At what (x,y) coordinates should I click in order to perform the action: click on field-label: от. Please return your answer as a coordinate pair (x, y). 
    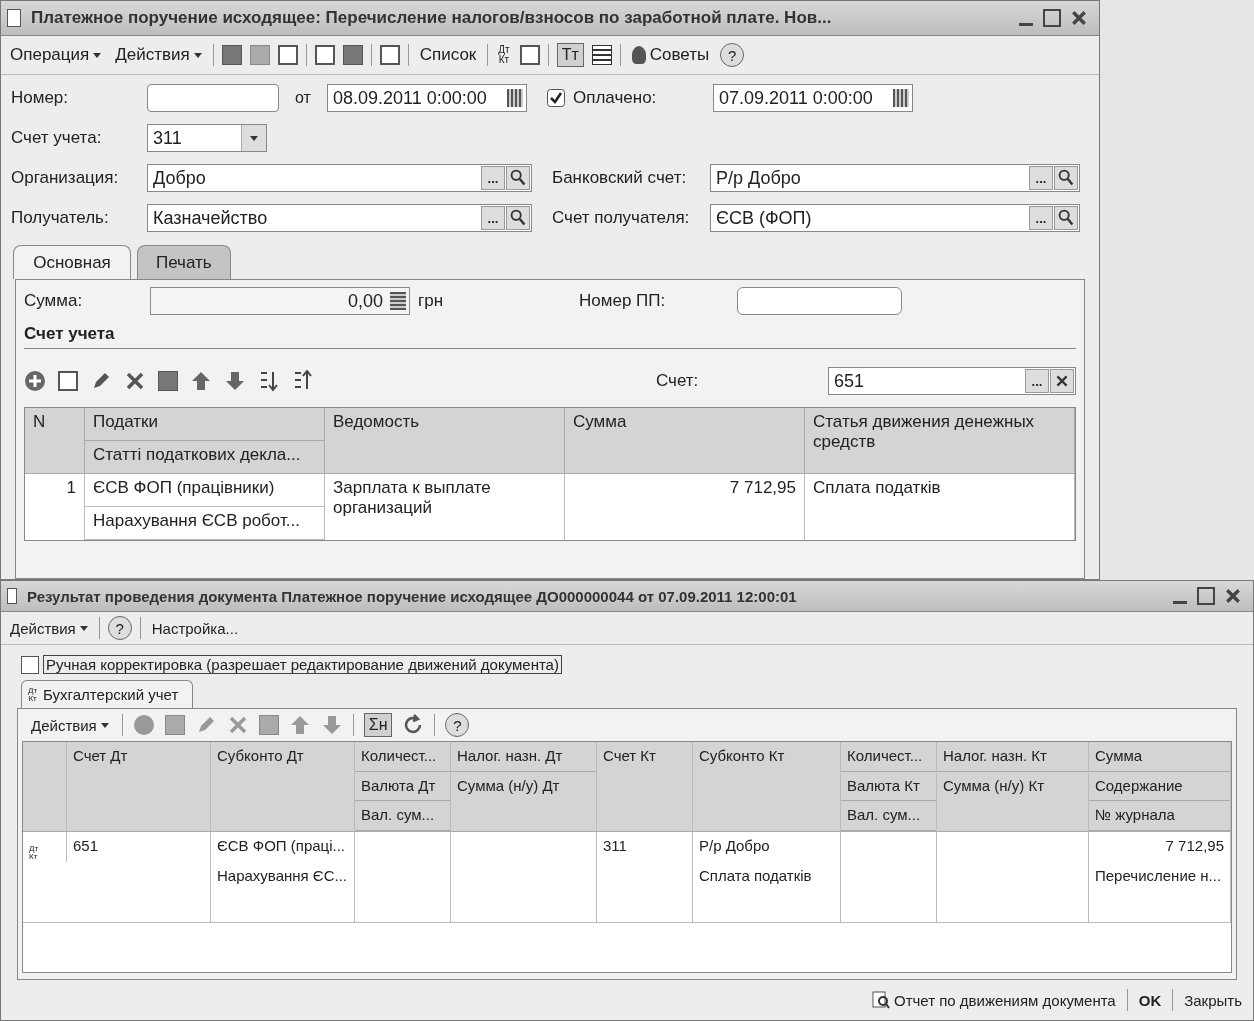
    Looking at the image, I should click on (303, 98).